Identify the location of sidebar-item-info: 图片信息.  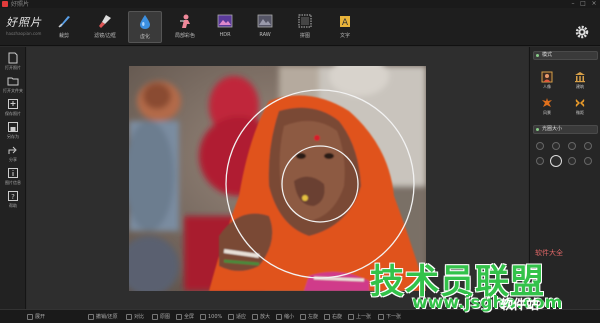
(13, 177).